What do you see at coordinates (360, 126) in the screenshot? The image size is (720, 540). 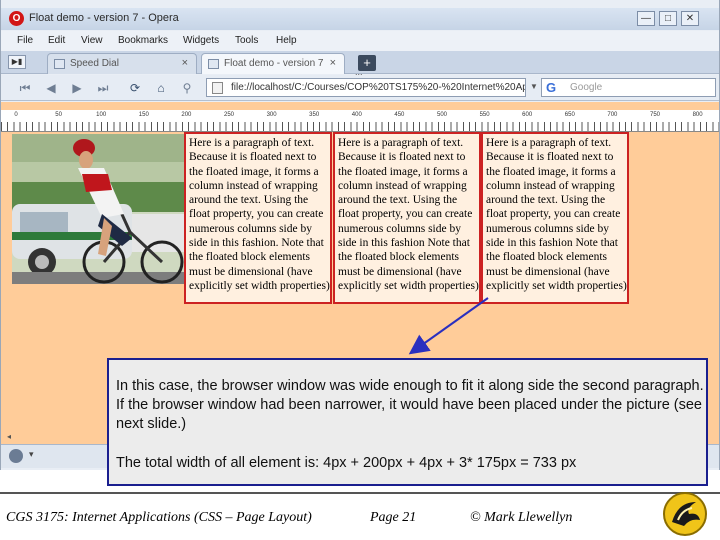 I see `ruler-ticks` at bounding box center [360, 126].